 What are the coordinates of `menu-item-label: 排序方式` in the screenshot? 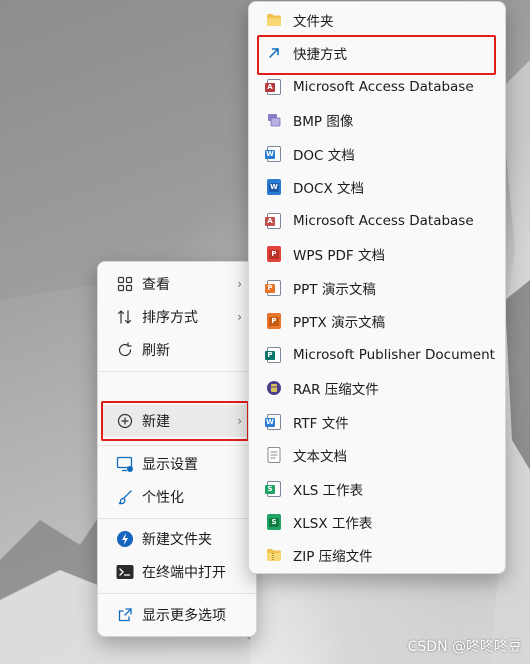 It's located at (170, 318).